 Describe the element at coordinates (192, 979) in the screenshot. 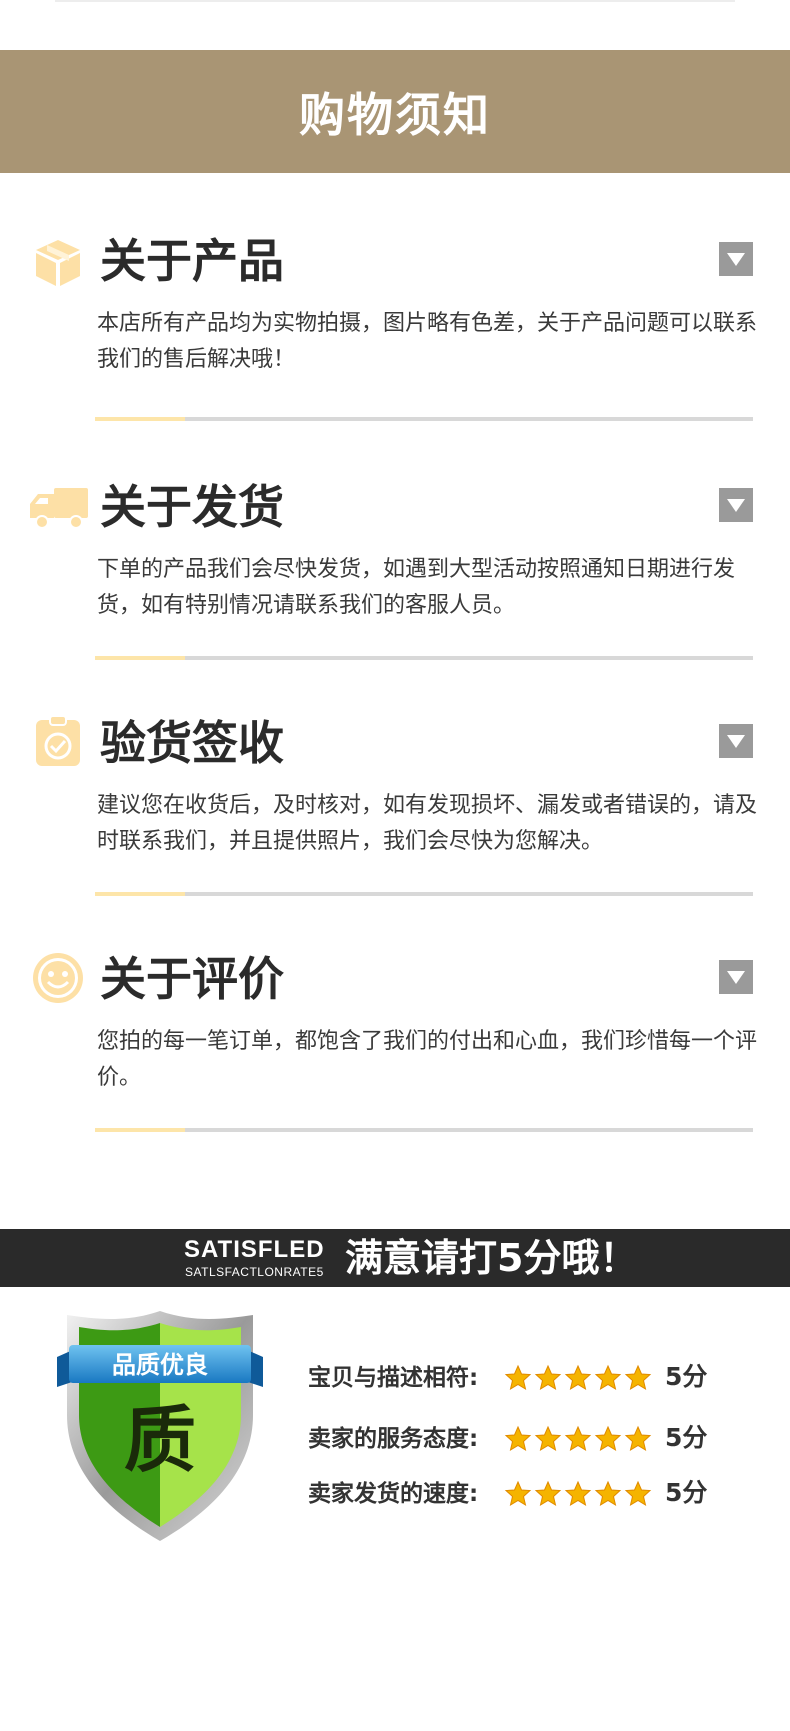

I see `section-title: 关于评价` at that location.